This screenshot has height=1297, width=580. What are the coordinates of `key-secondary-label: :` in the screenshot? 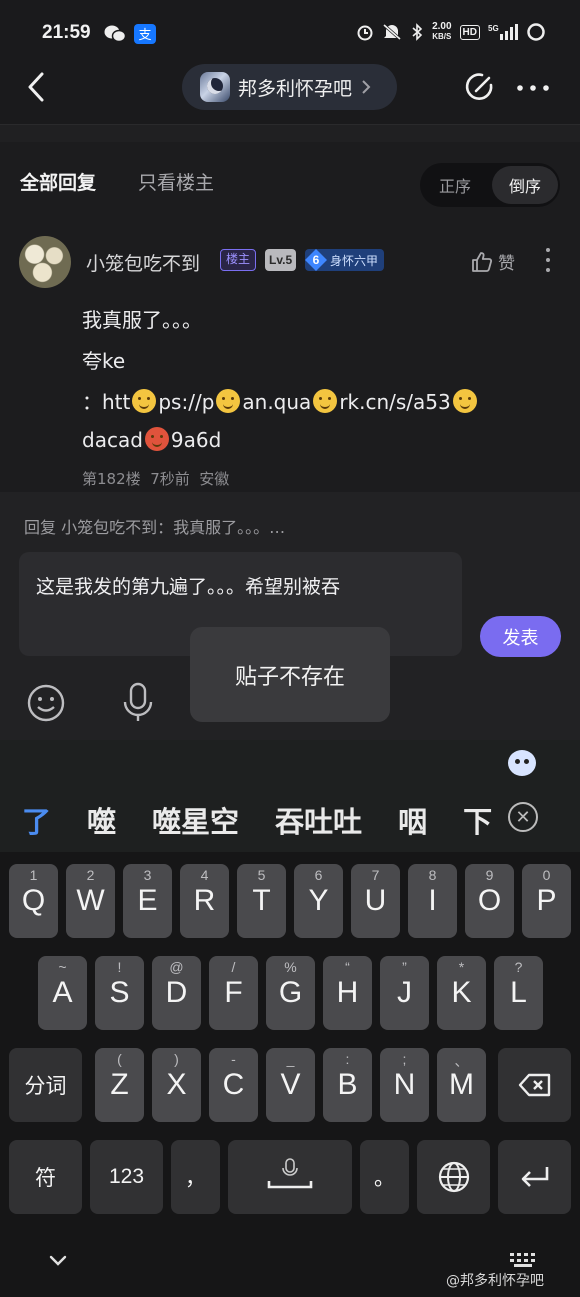 It's located at (347, 1059).